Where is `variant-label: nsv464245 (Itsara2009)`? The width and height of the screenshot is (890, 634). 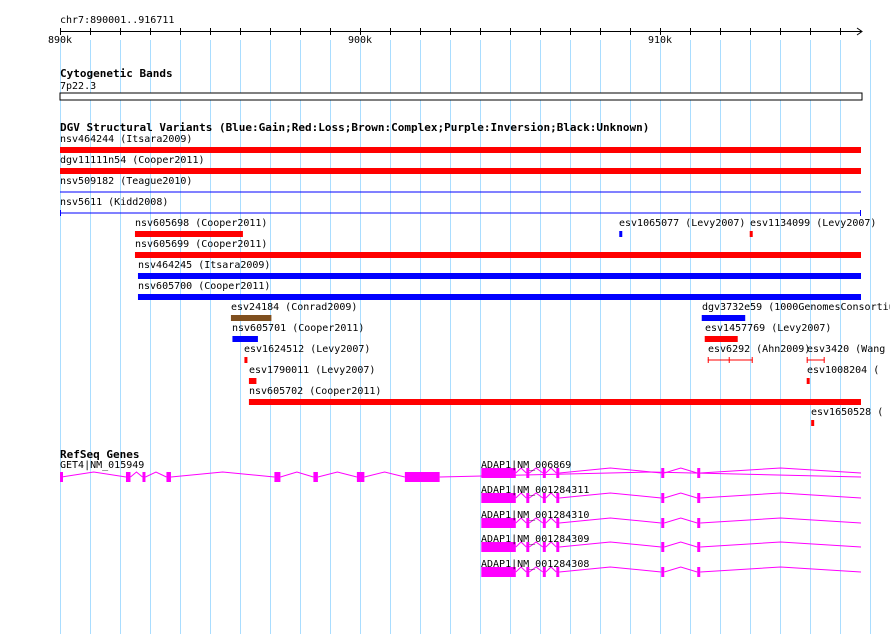 variant-label: nsv464245 (Itsara2009) is located at coordinates (204, 265).